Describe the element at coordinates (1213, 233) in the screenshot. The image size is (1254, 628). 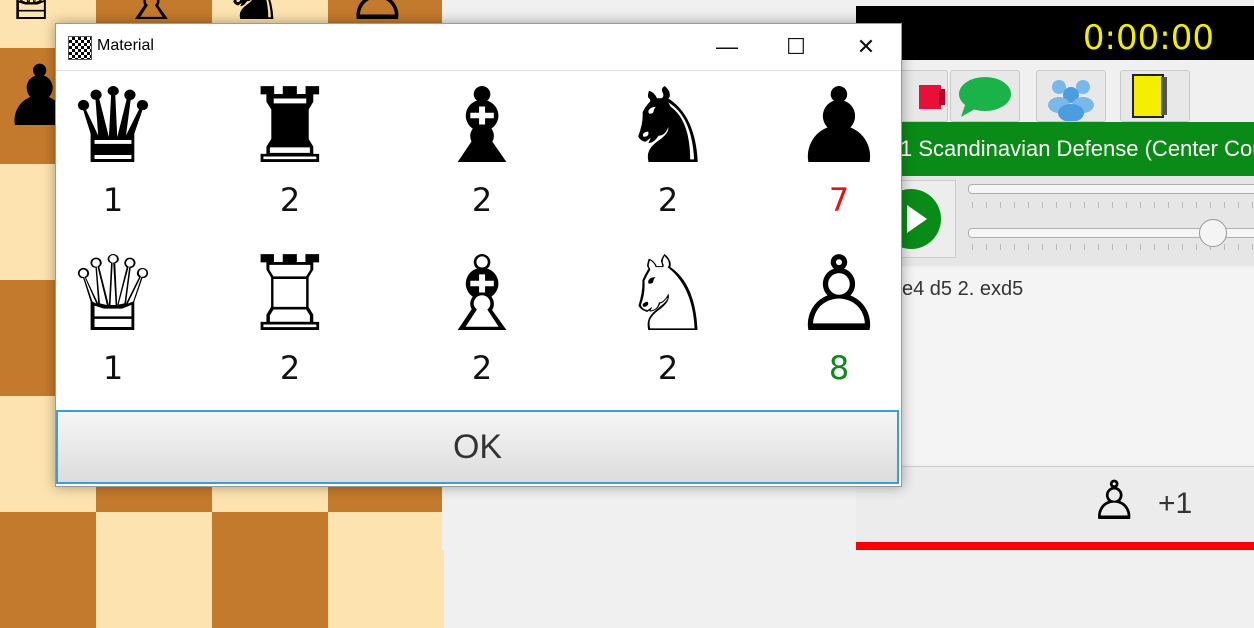
I see `slider-thumb` at that location.